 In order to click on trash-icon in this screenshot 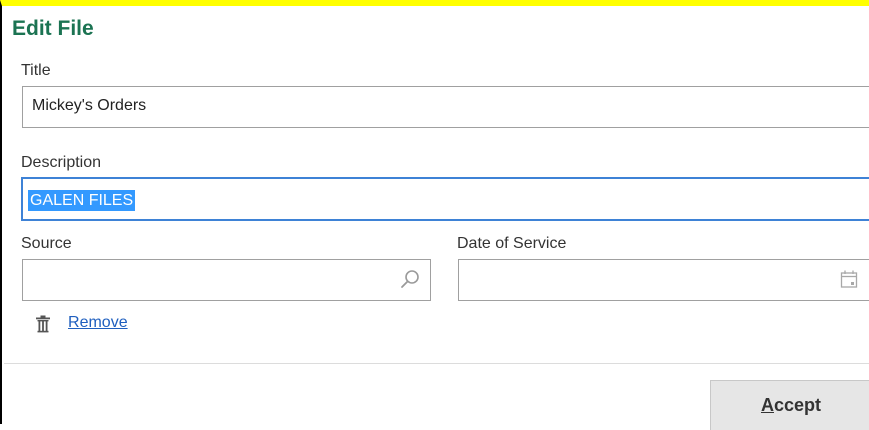, I will do `click(43, 324)`.